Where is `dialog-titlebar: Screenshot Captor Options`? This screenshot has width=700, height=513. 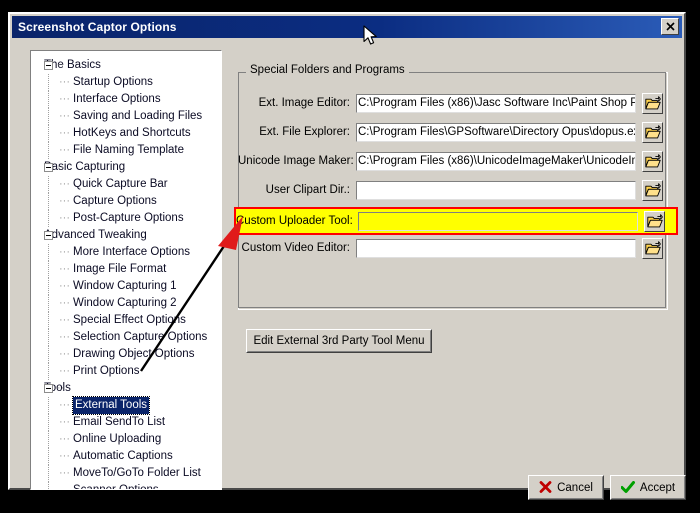 dialog-titlebar: Screenshot Captor Options is located at coordinates (347, 27).